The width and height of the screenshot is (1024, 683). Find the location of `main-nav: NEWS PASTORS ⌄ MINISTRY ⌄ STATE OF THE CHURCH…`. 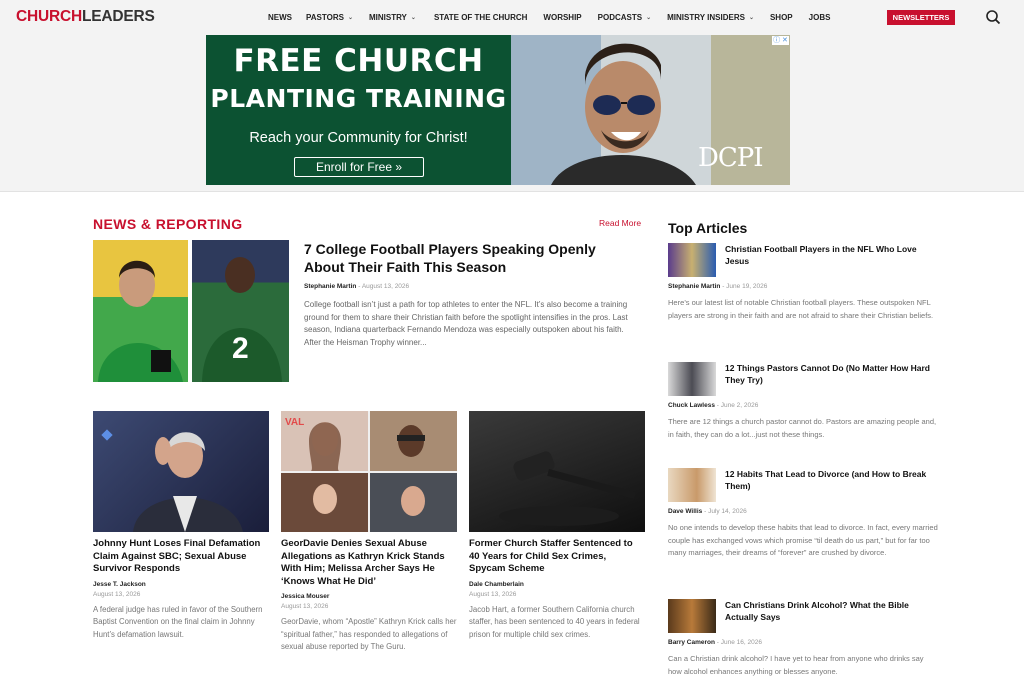

main-nav: NEWS PASTORS ⌄ MINISTRY ⌄ STATE OF THE CHURCH… is located at coordinates (549, 17).